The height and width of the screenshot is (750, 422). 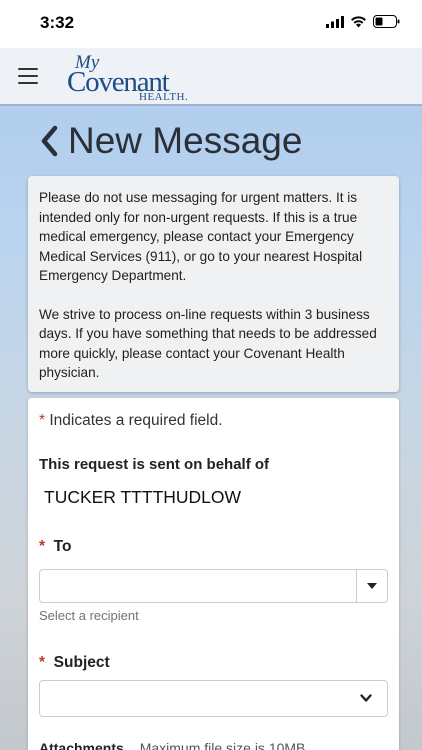 What do you see at coordinates (211, 24) in the screenshot?
I see `status-bar: 3:32` at bounding box center [211, 24].